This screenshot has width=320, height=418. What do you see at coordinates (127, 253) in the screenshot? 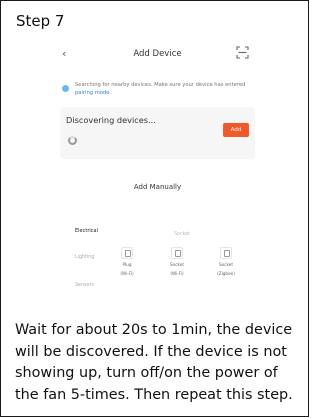
I see `plug-icon` at bounding box center [127, 253].